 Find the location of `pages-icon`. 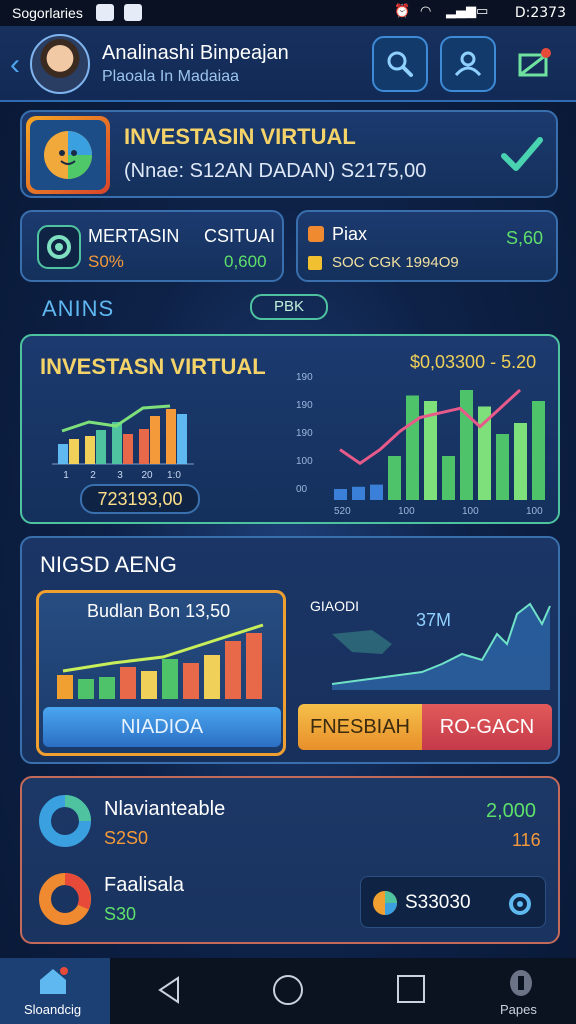

pages-icon is located at coordinates (521, 983).